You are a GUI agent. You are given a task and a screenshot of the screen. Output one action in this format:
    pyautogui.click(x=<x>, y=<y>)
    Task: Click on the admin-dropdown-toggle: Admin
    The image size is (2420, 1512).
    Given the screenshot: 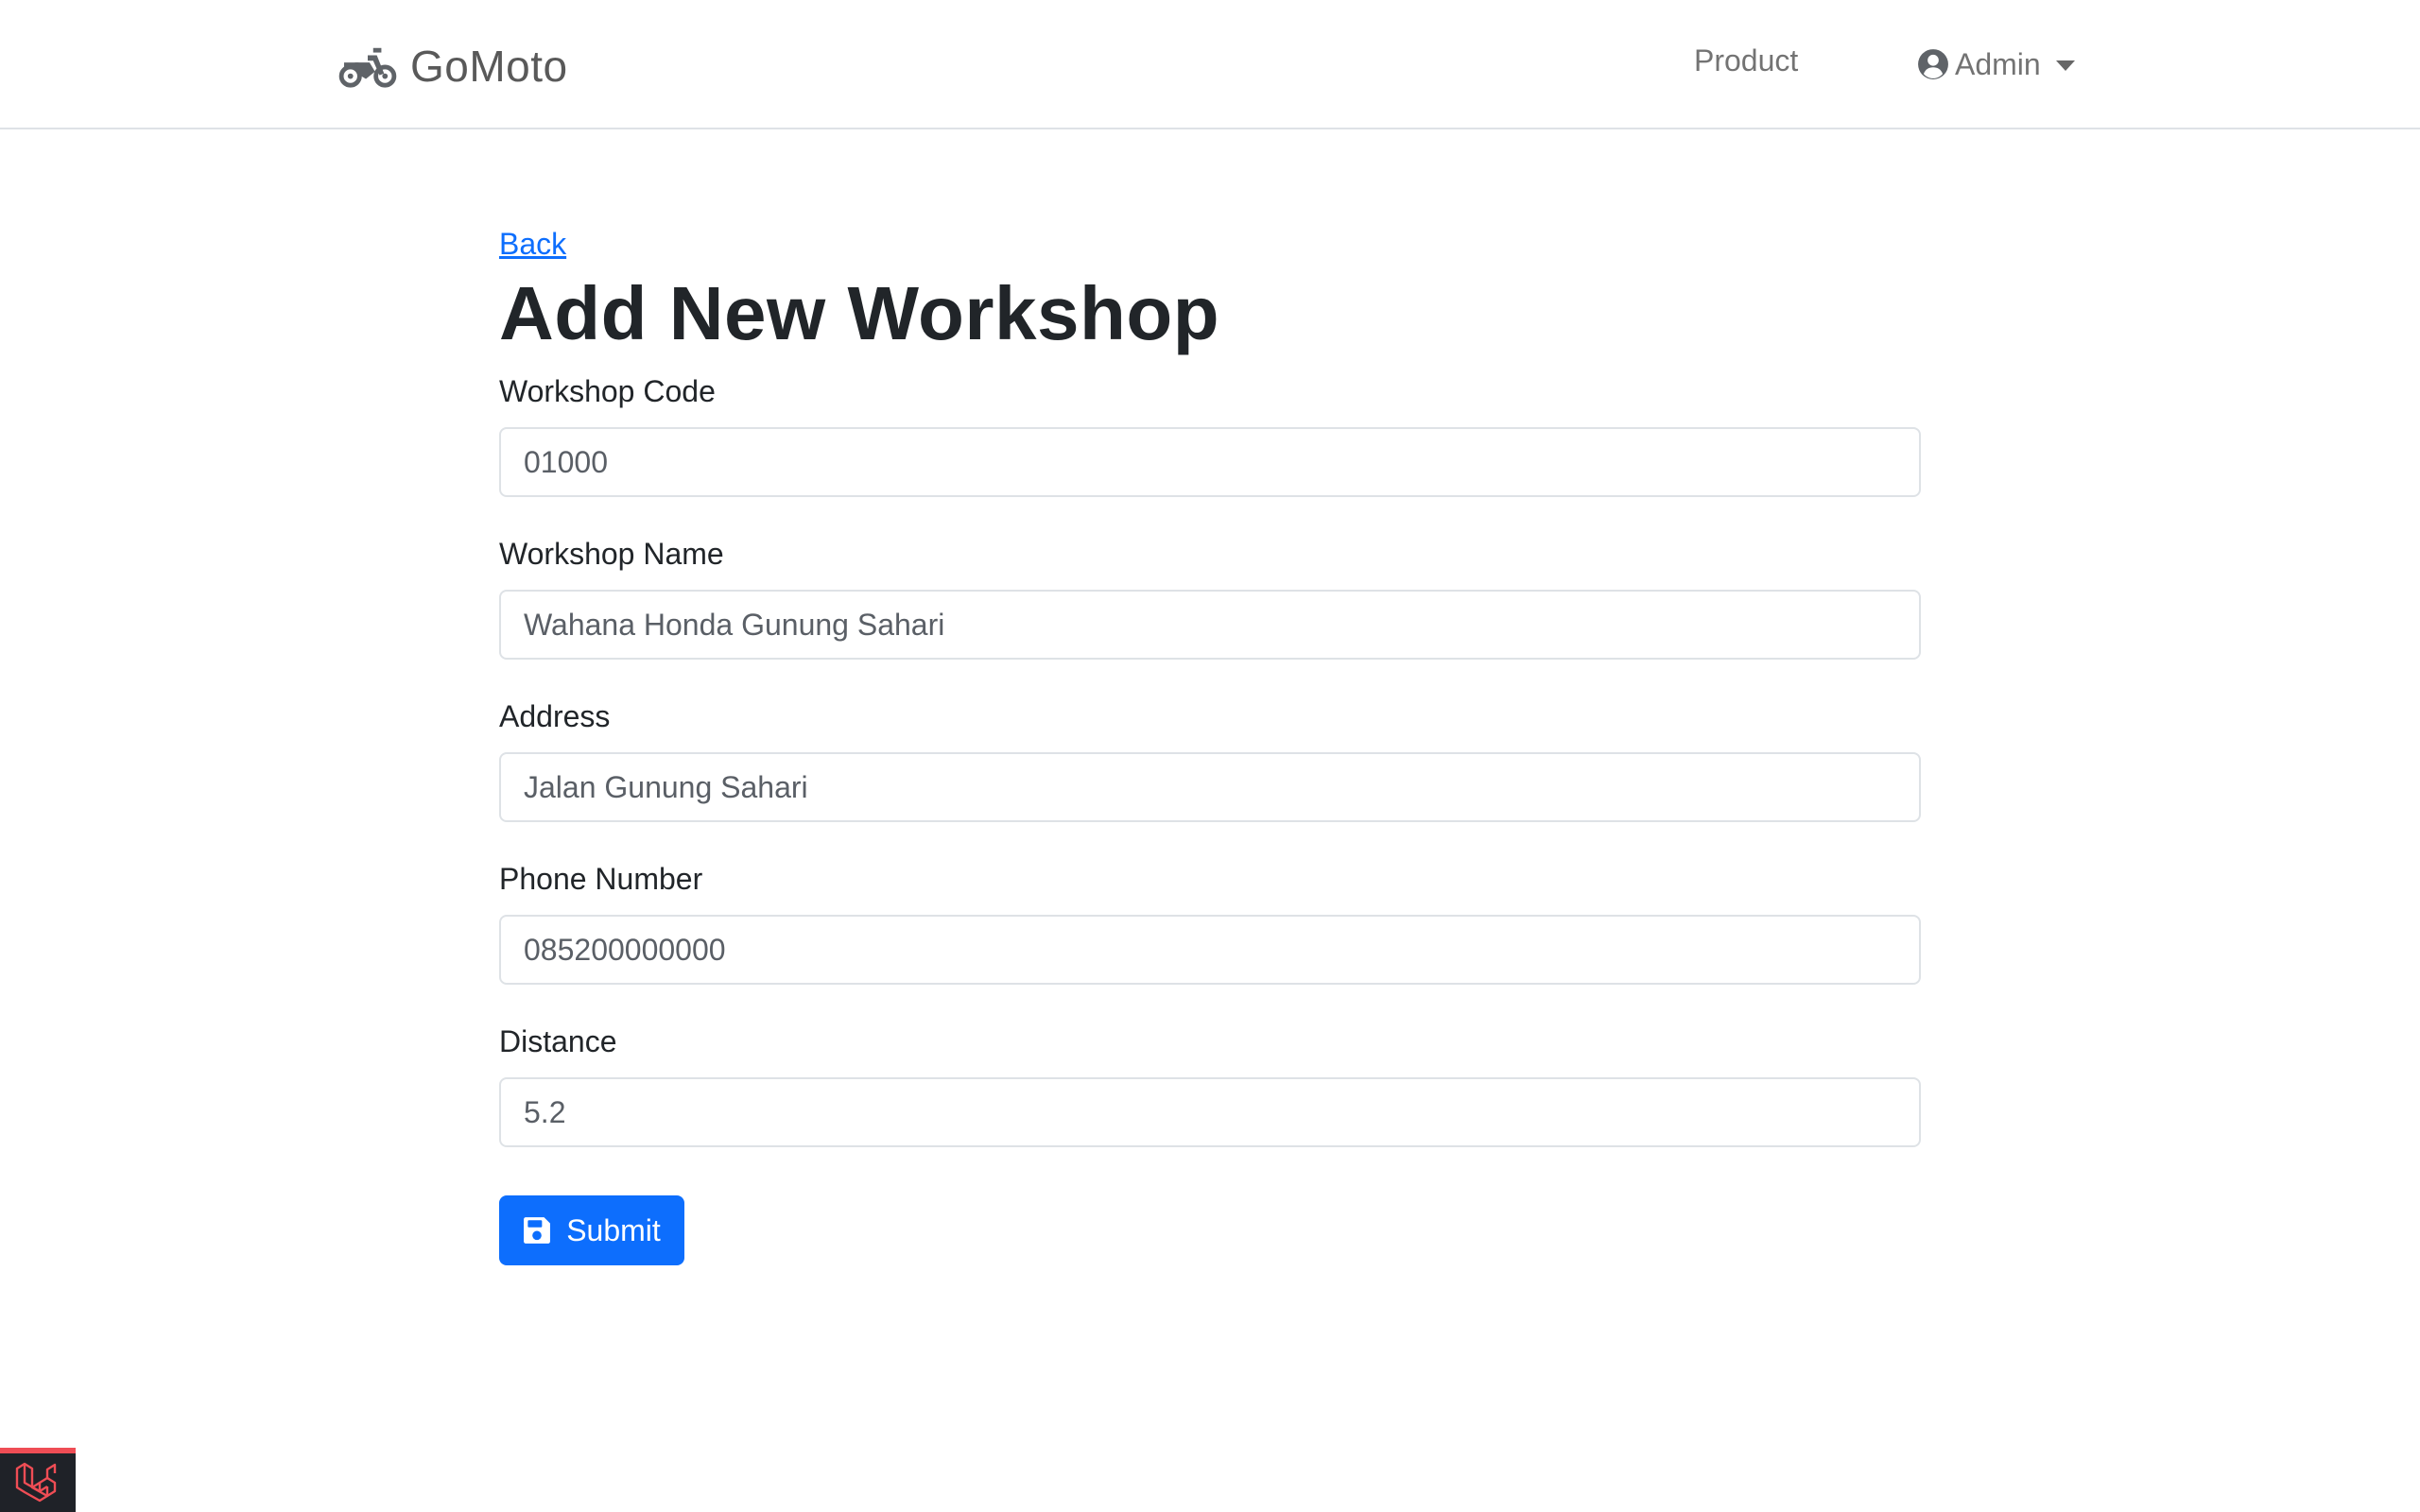 What is the action you would take?
    pyautogui.click(x=1996, y=64)
    